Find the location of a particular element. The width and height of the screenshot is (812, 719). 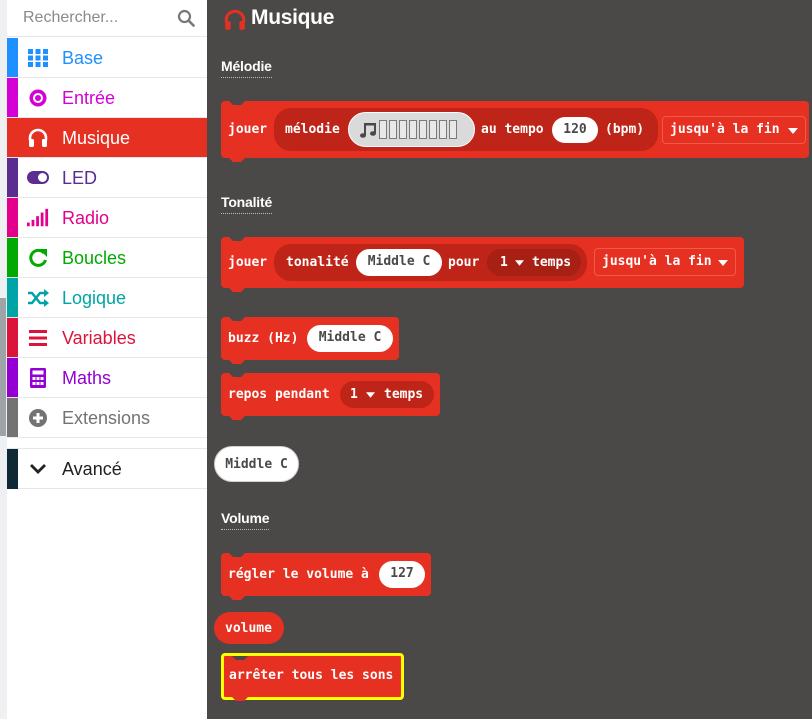

category-musique: Musique is located at coordinates (107, 138).